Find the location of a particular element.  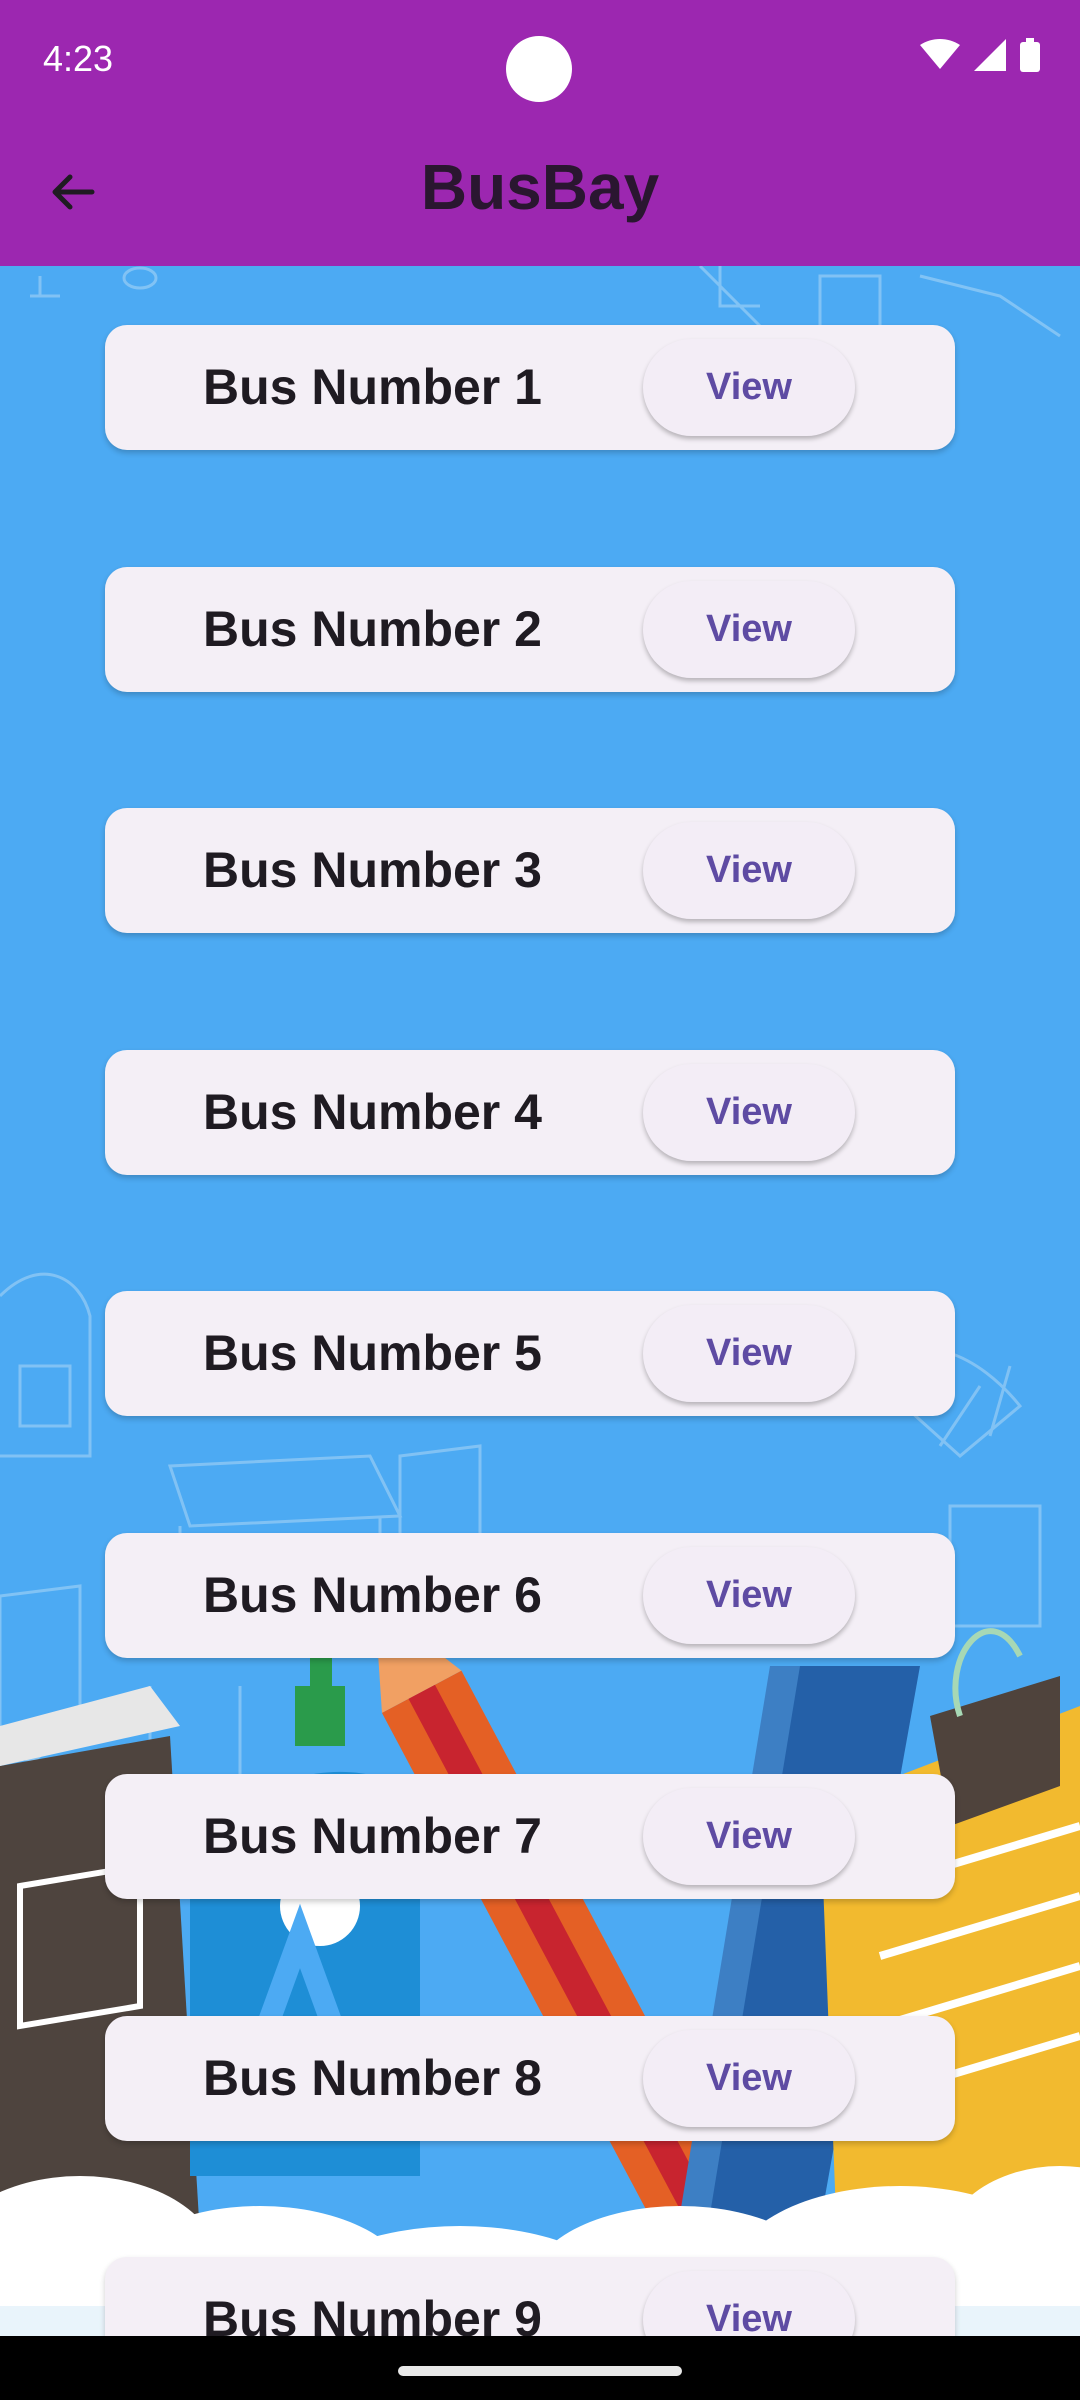

bus-card-7: Bus Number 7 View is located at coordinates (530, 1836).